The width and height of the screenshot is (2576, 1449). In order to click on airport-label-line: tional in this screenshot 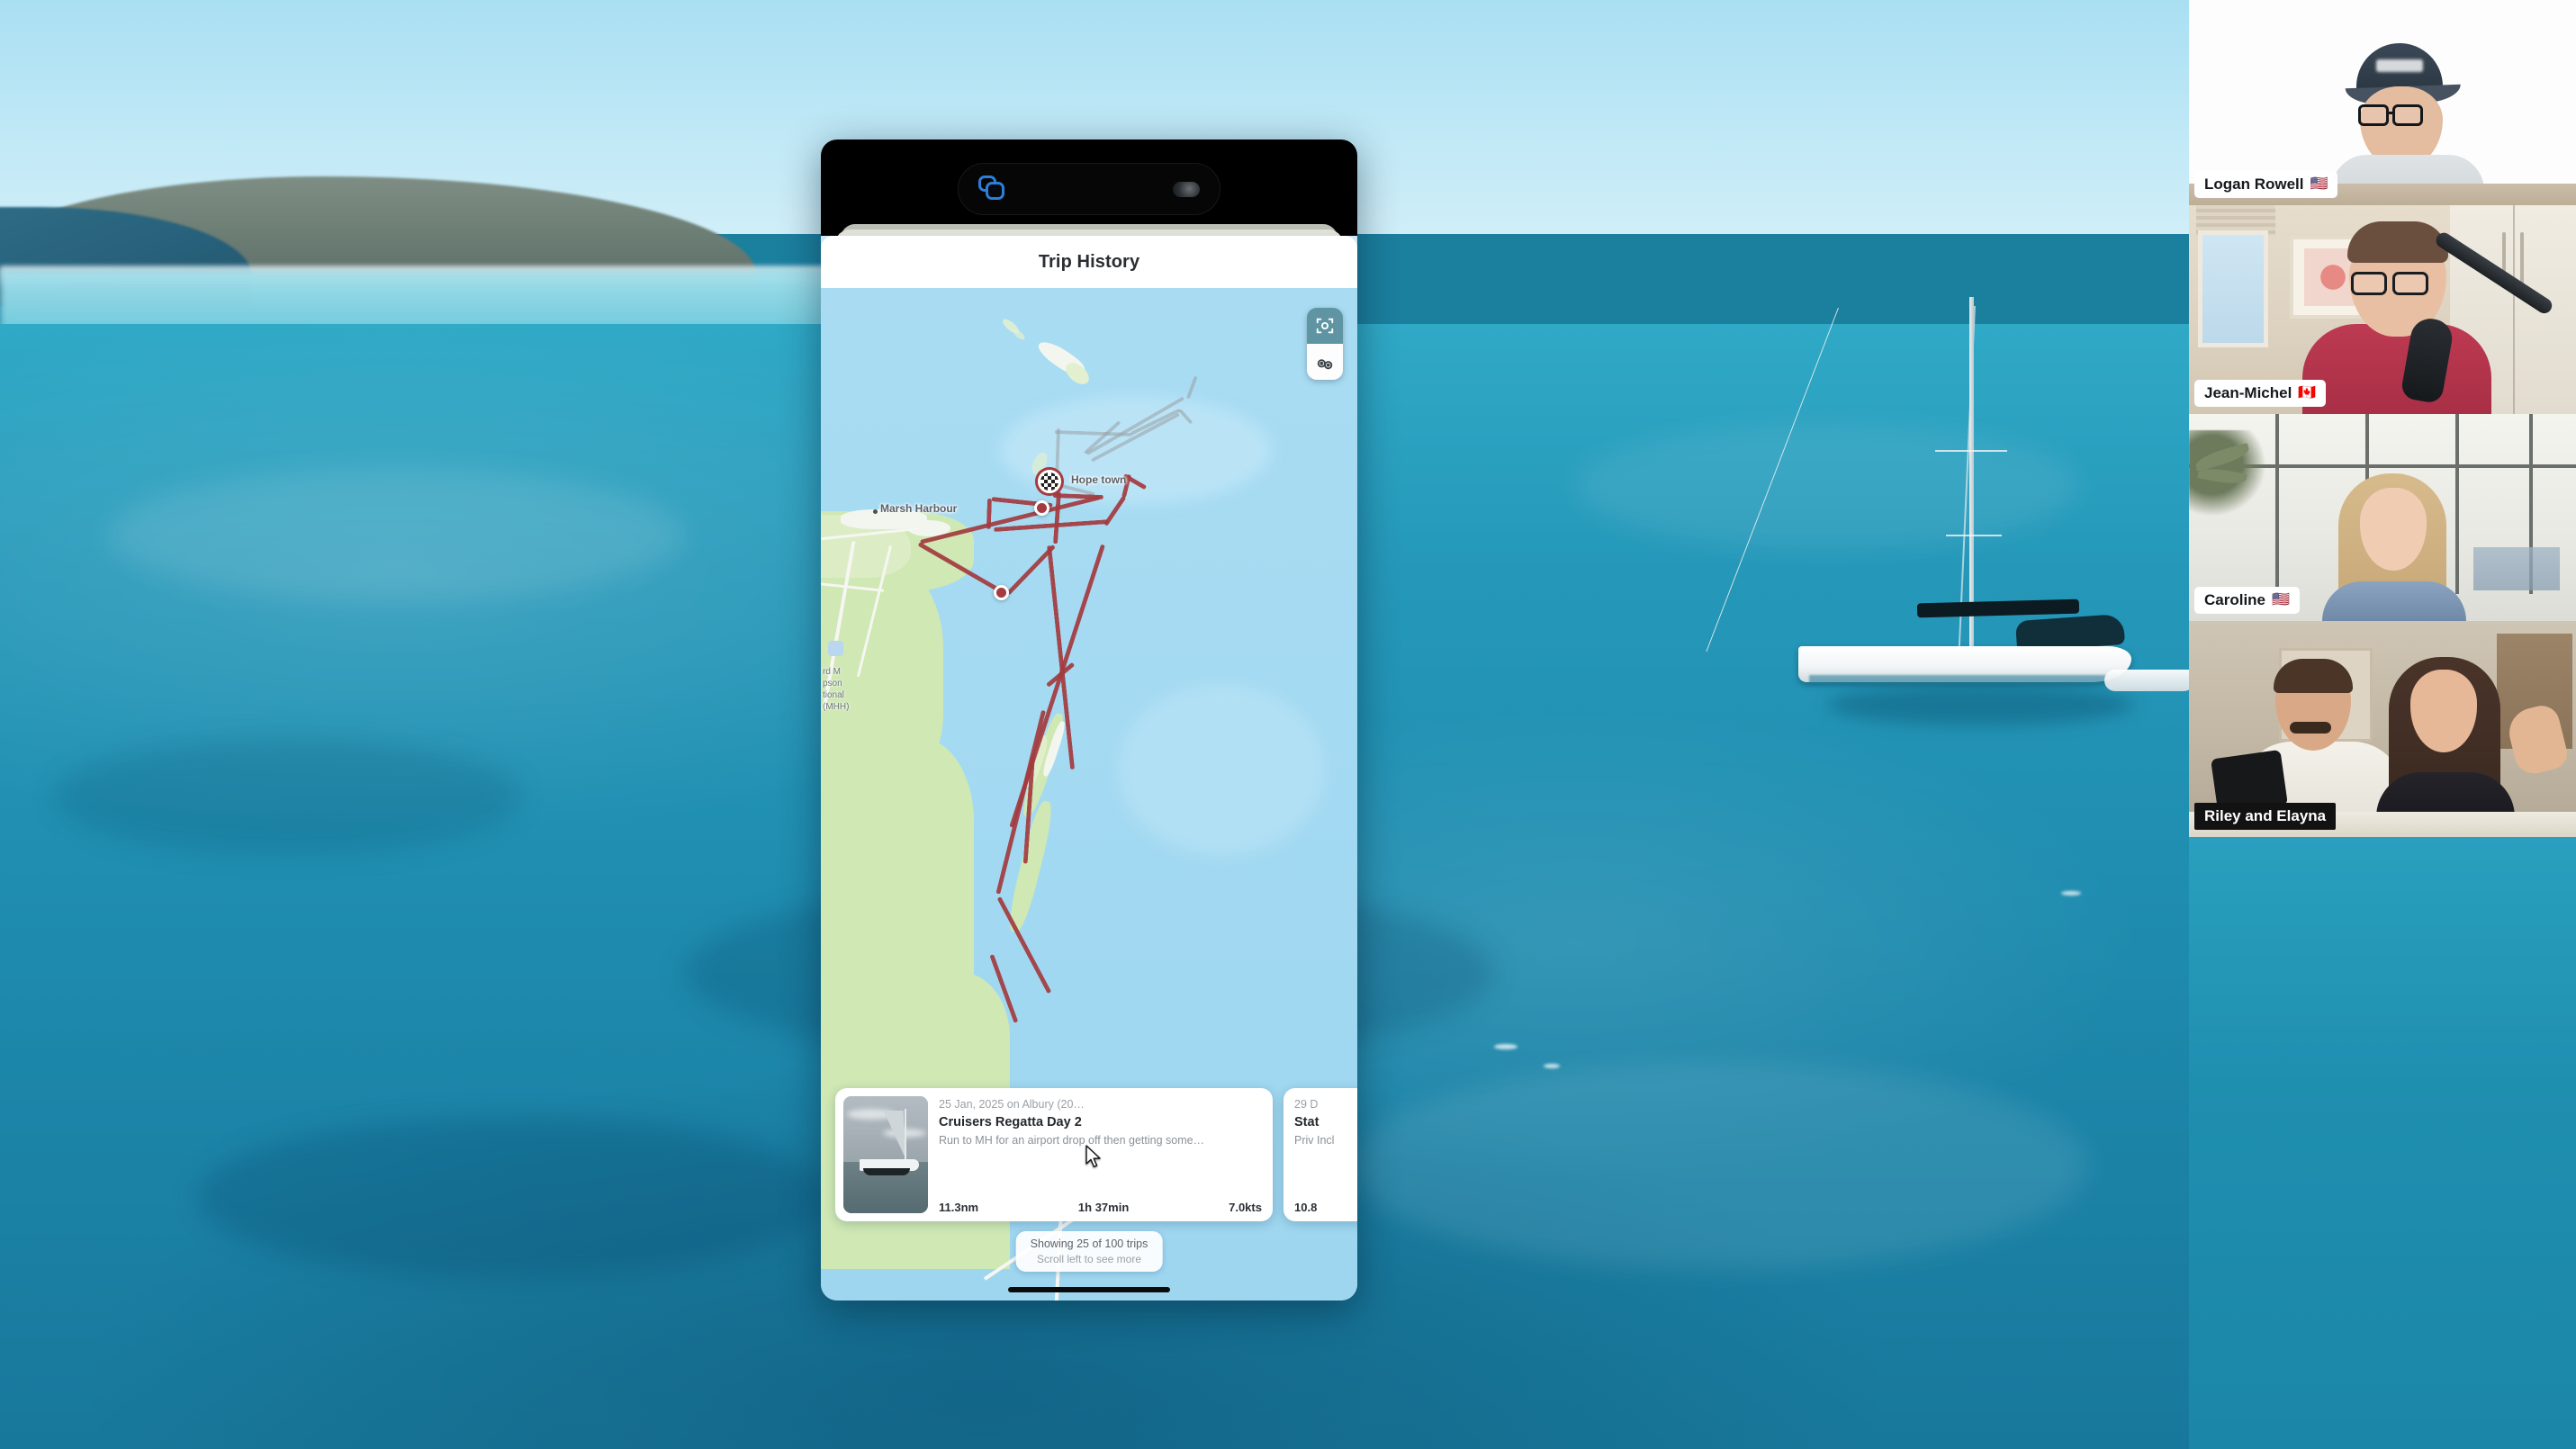, I will do `click(833, 695)`.